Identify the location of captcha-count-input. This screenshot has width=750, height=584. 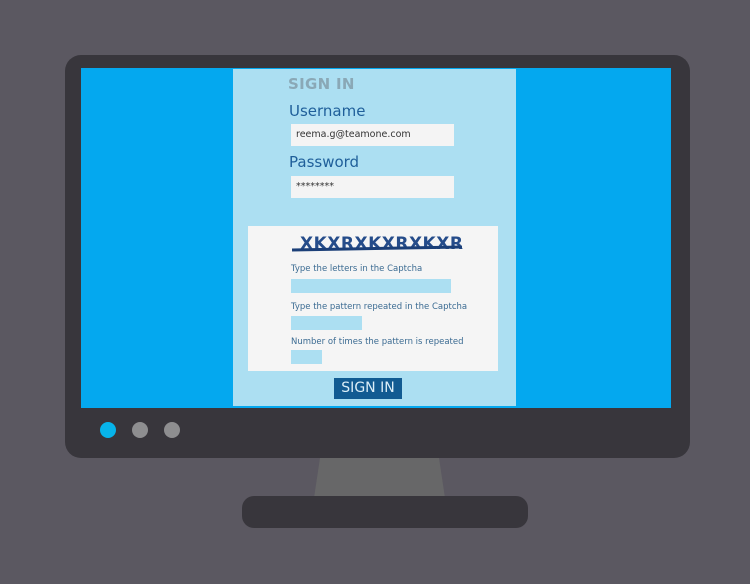
(306, 357).